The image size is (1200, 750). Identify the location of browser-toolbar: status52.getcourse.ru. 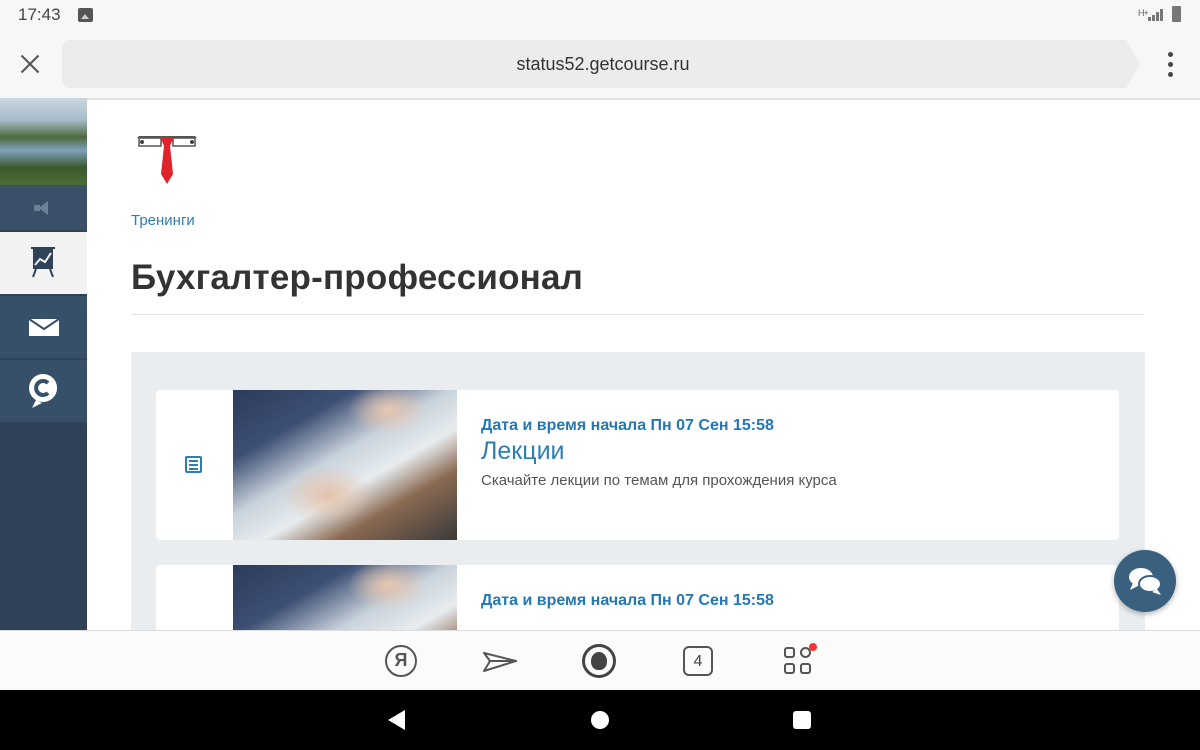
(600, 65).